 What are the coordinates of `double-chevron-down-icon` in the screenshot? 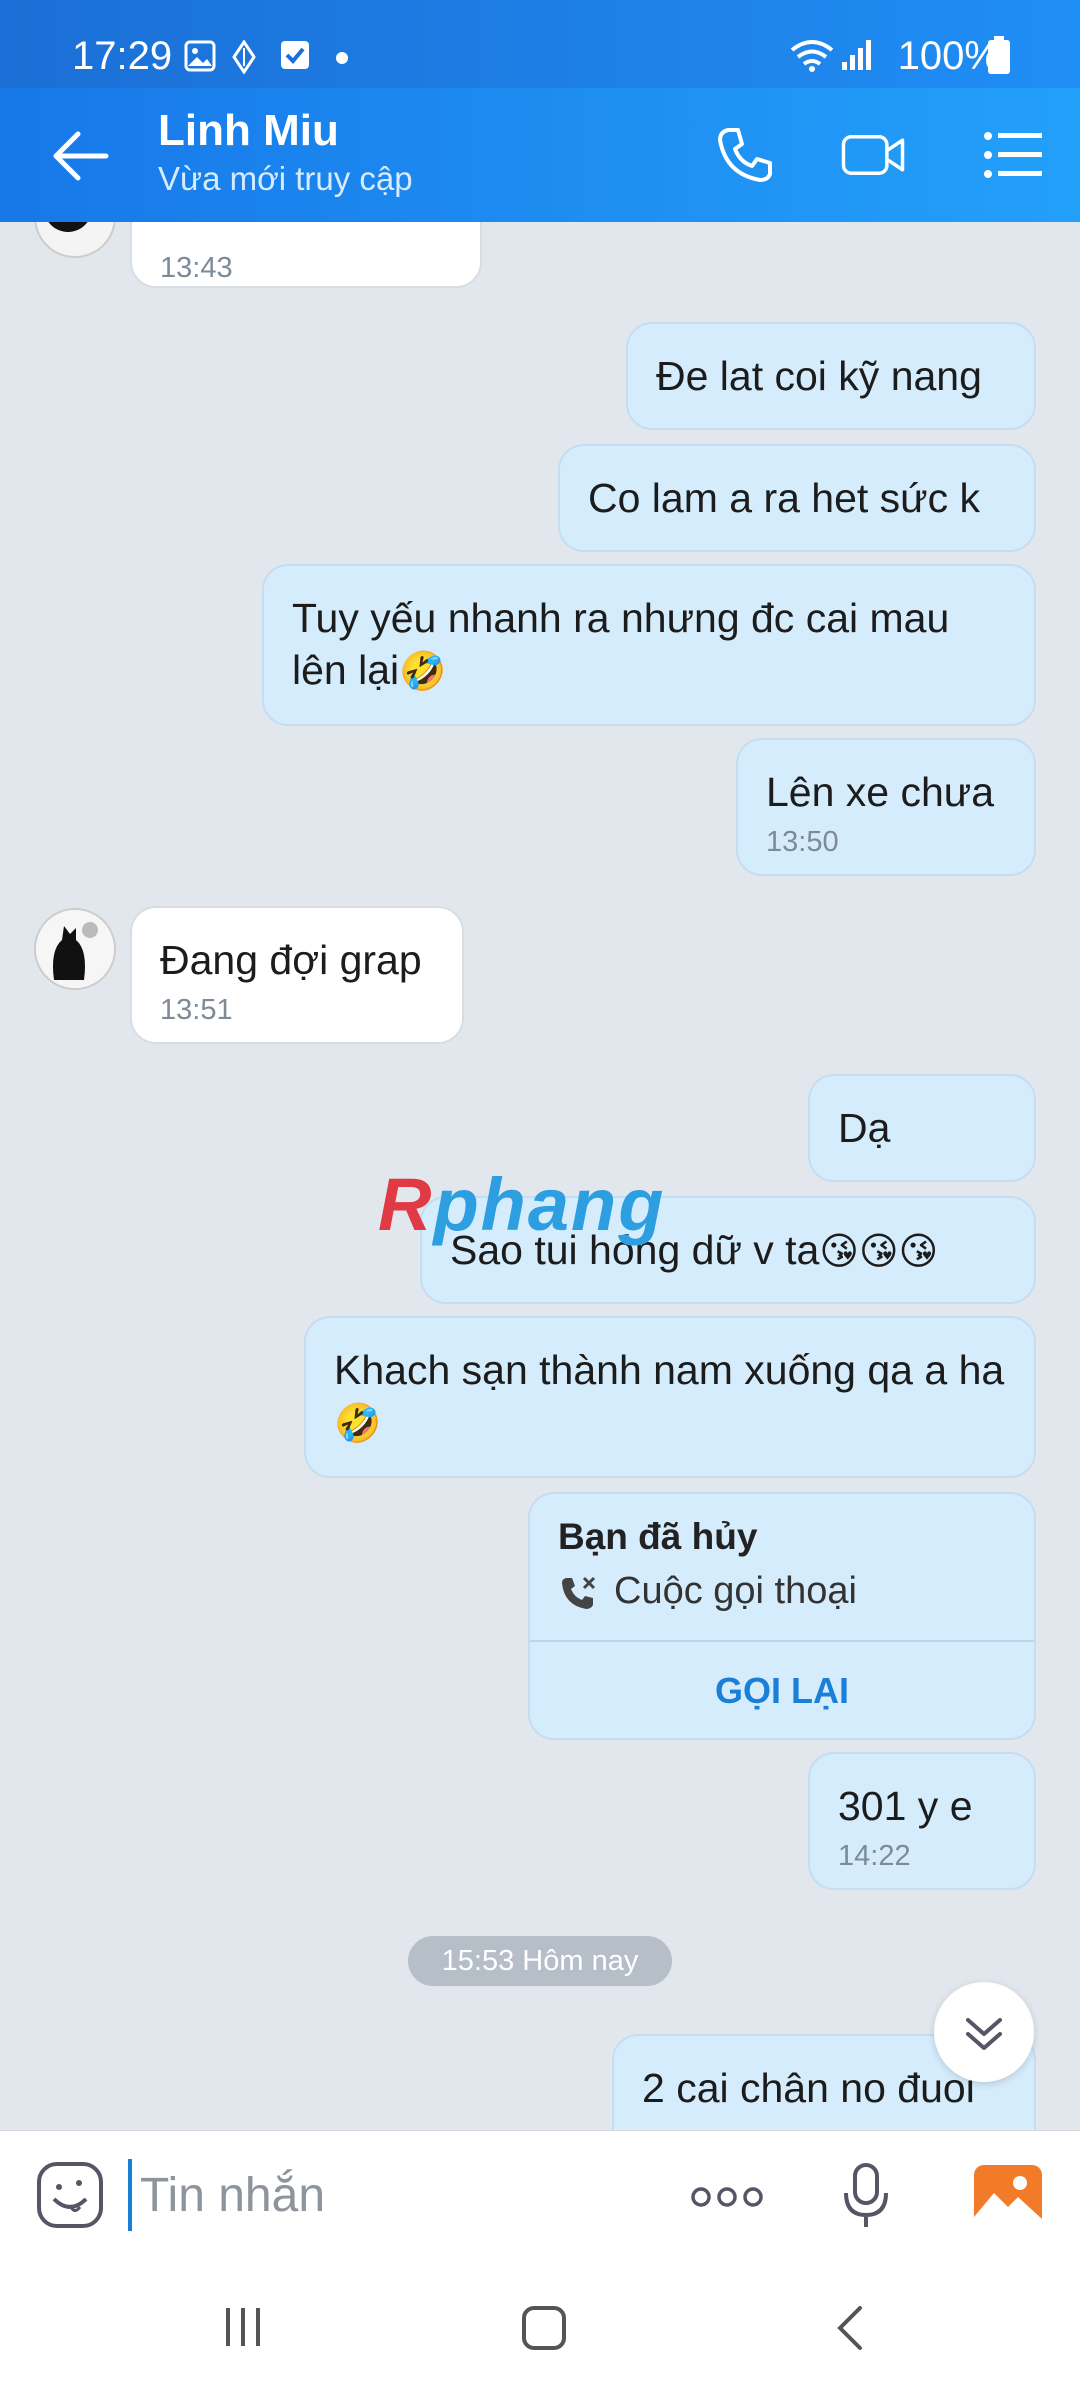 It's located at (984, 2034).